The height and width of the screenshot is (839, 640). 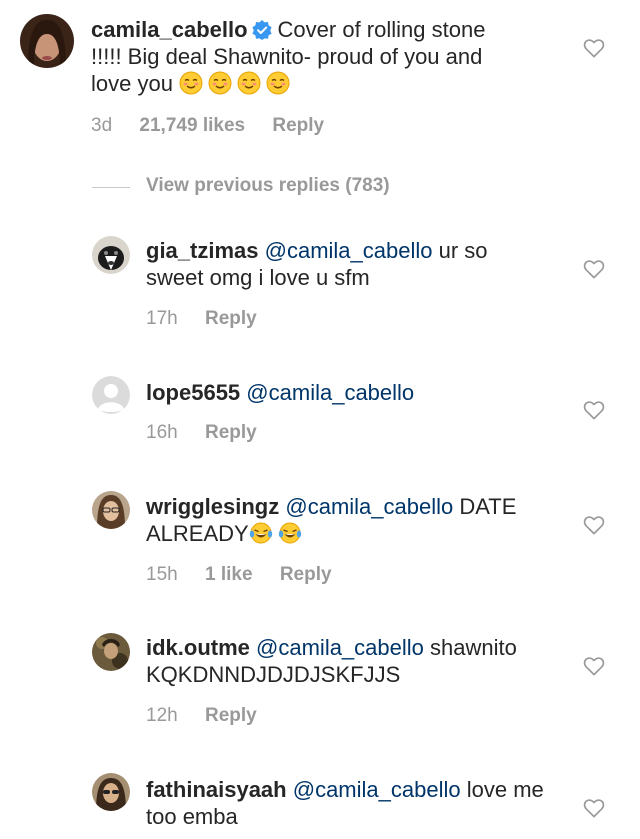 What do you see at coordinates (216, 789) in the screenshot?
I see `username: fathinaisyaah` at bounding box center [216, 789].